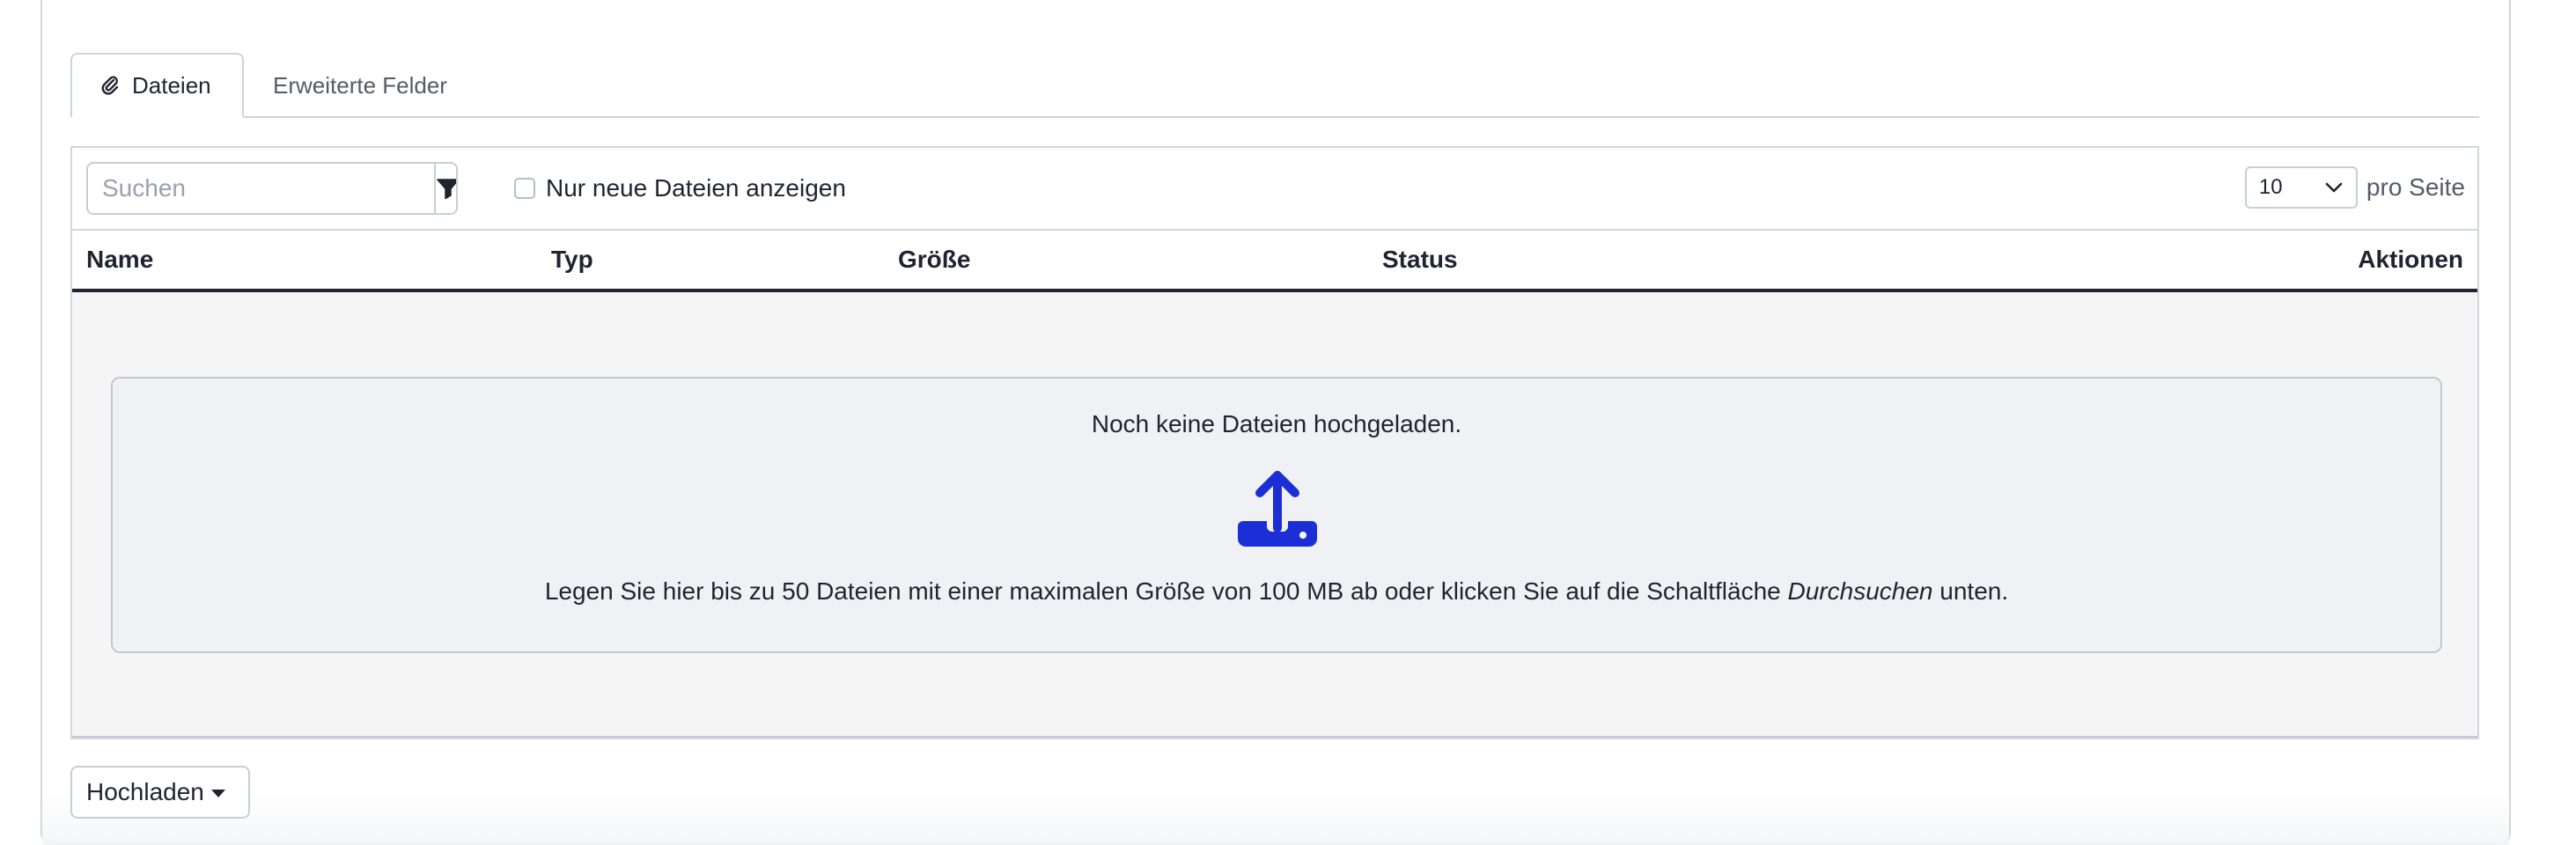 The image size is (2576, 845). Describe the element at coordinates (110, 86) in the screenshot. I see `paperclip-icon` at that location.